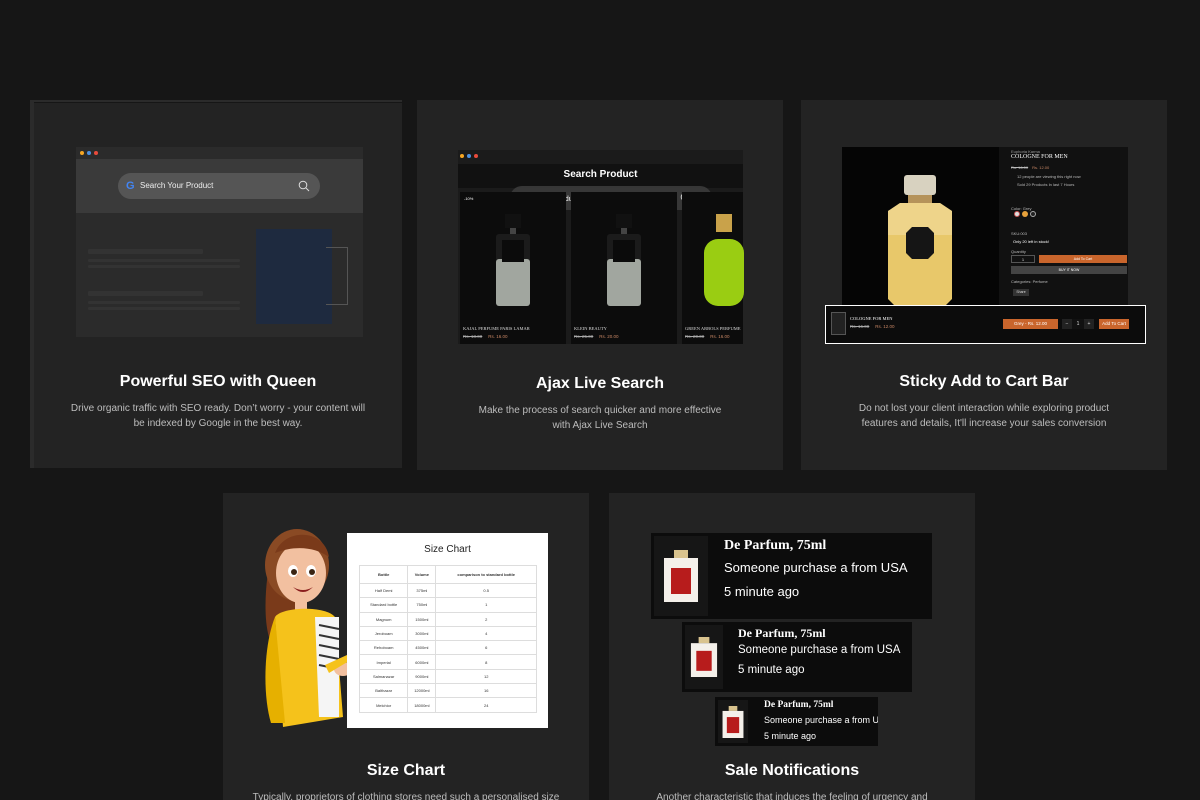 The height and width of the screenshot is (800, 1200). I want to click on image-placeholder, so click(294, 276).